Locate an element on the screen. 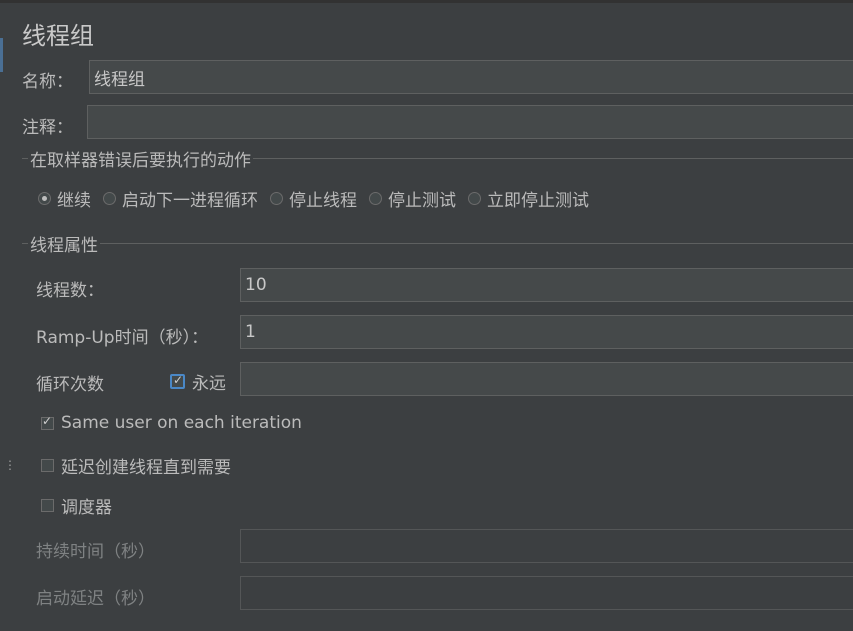 The width and height of the screenshot is (853, 631). radio-continue: 继续 is located at coordinates (64, 198).